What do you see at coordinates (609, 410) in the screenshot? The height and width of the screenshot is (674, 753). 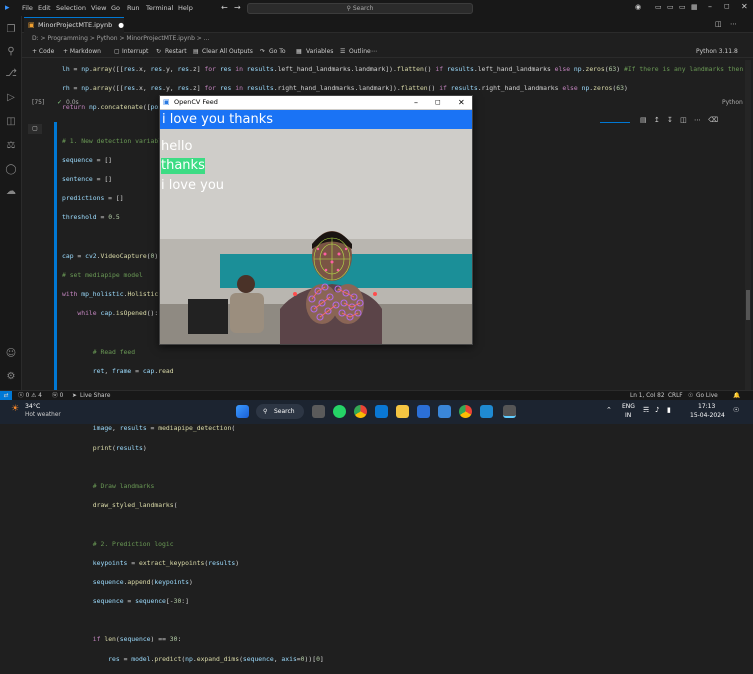 I see `tray-overflow-icon: ⌃` at bounding box center [609, 410].